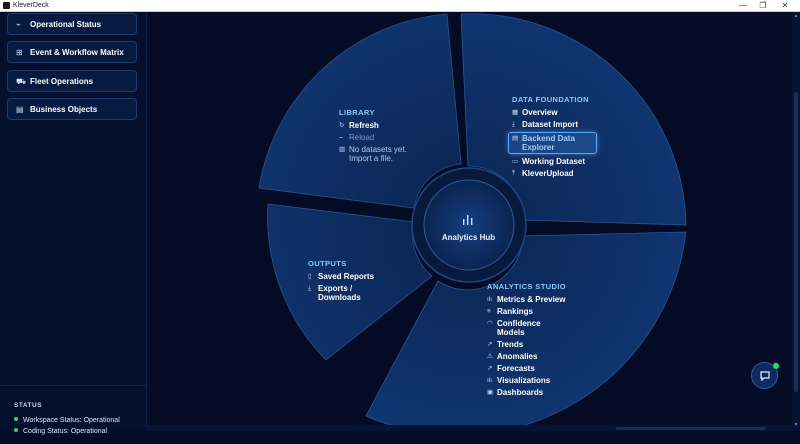  I want to click on outputs-title: OUTPUTS, so click(327, 263).